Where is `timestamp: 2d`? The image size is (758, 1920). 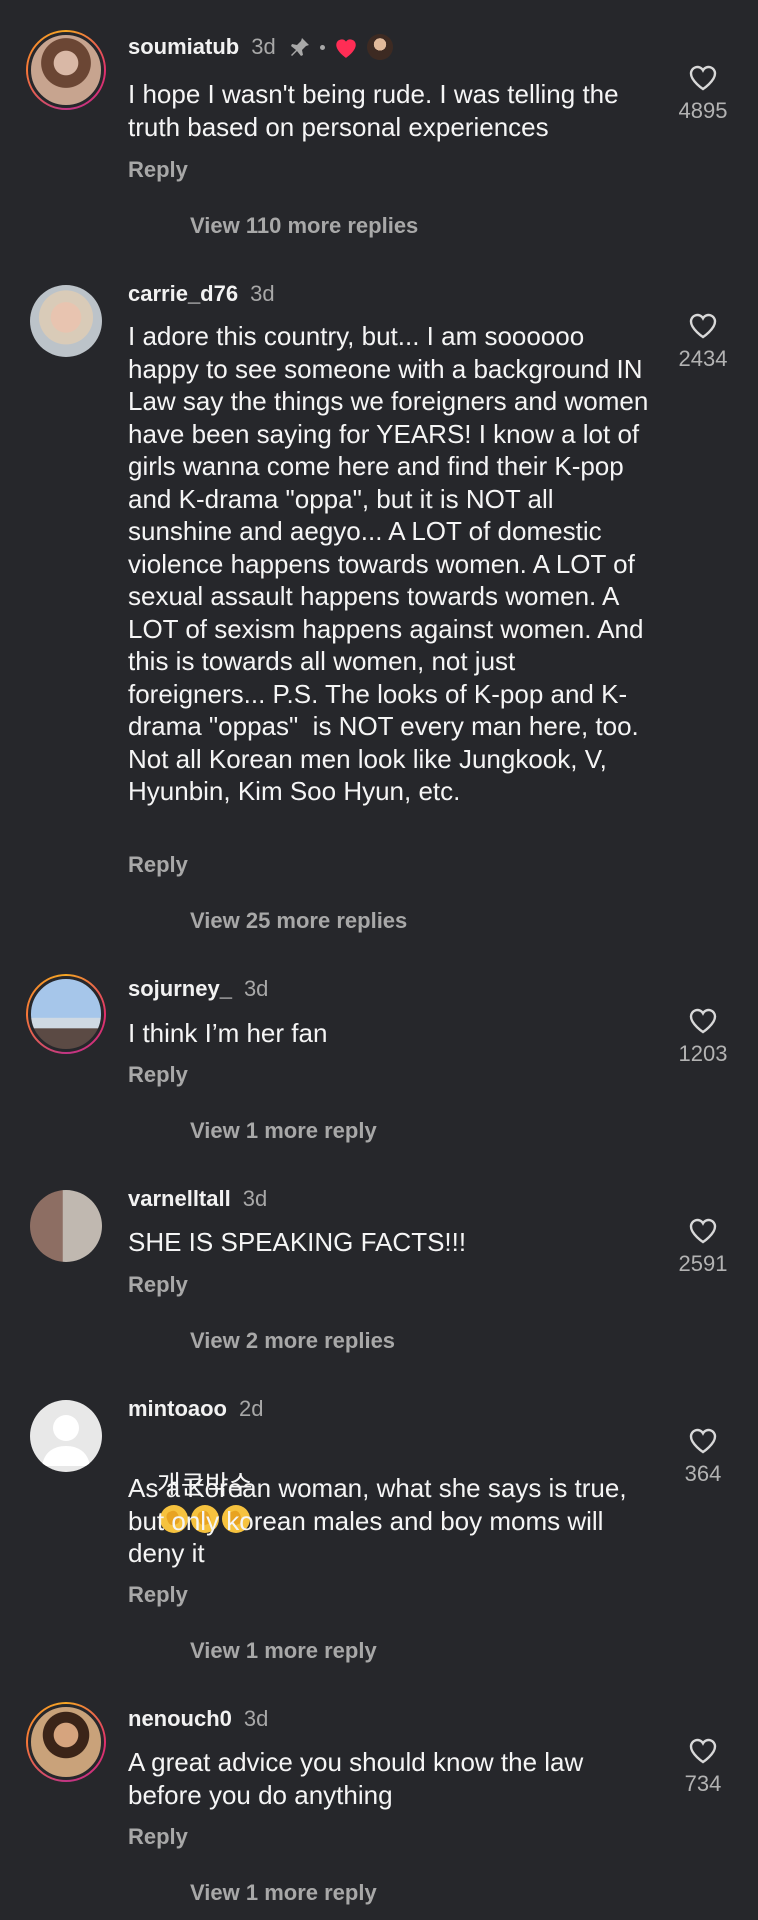
timestamp: 2d is located at coordinates (251, 1408).